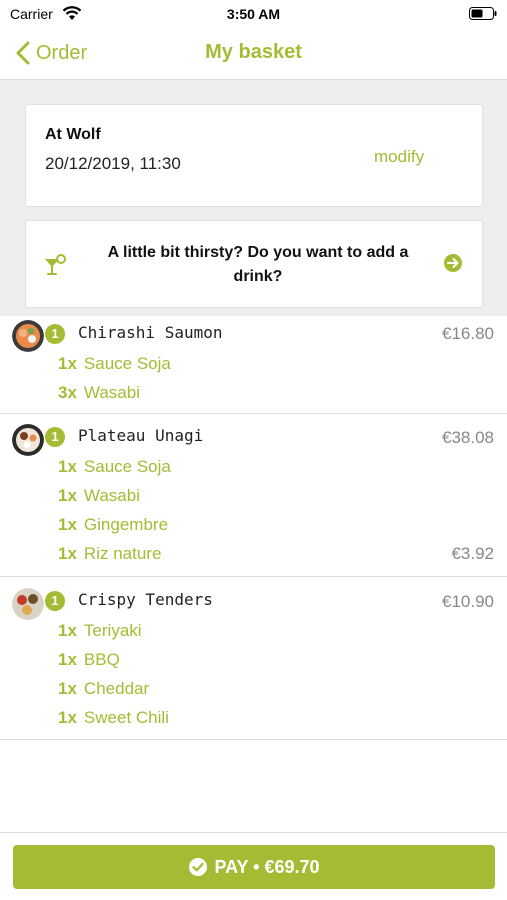 The image size is (507, 900). I want to click on item-option: 3x Wasabi, so click(99, 393).